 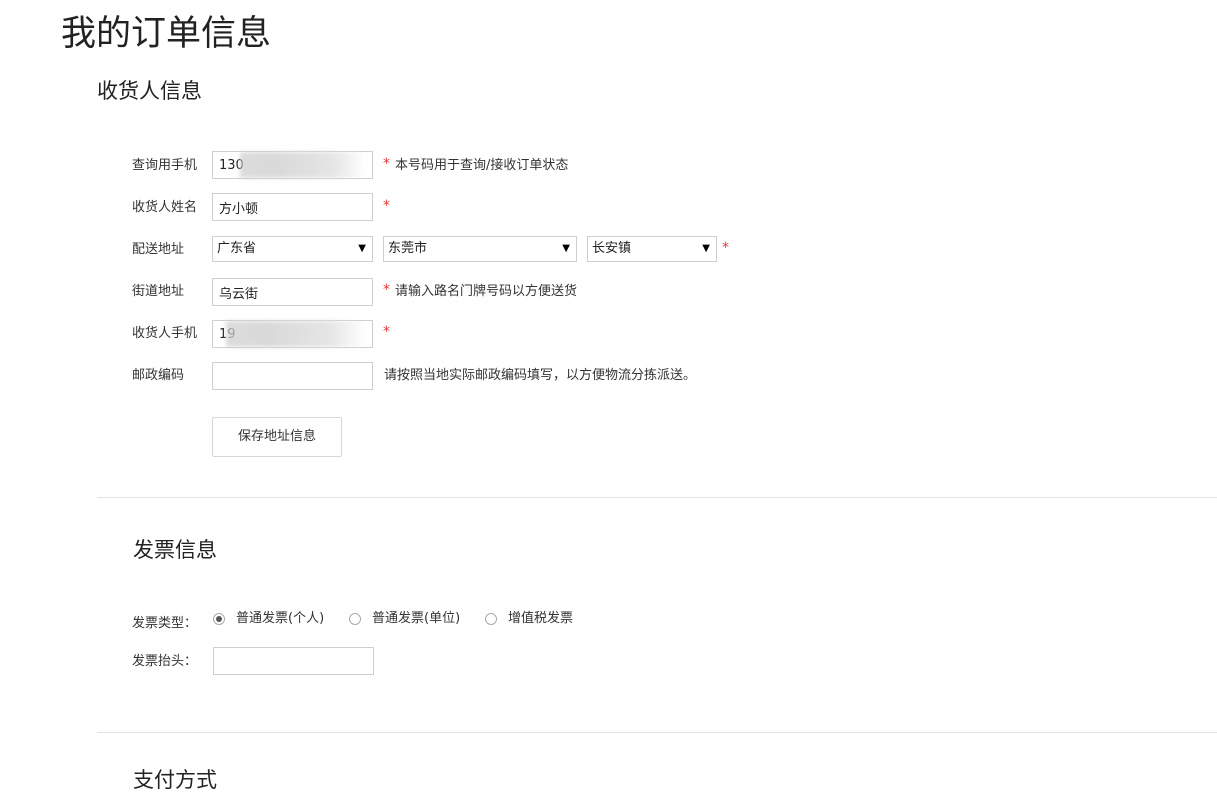 I want to click on address-label: 配送地址, so click(x=158, y=249).